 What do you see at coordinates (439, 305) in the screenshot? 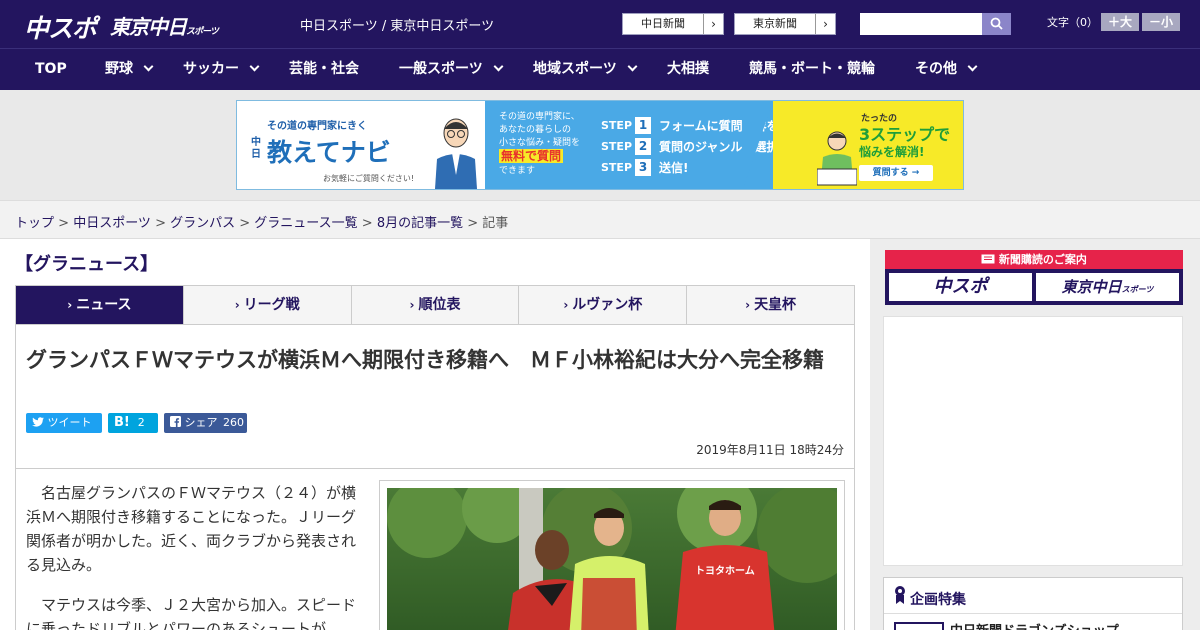
I see `tab-label: 順位表` at bounding box center [439, 305].